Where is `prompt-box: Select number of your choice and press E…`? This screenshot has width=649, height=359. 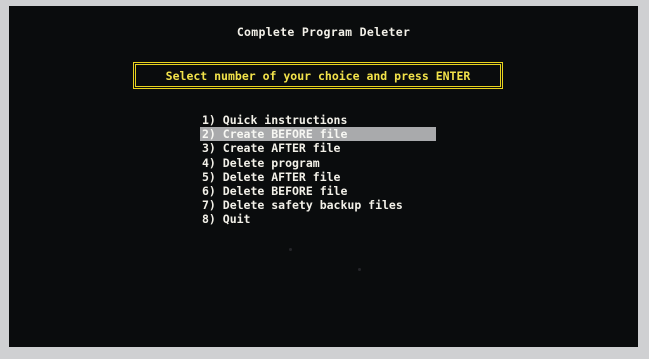
prompt-box: Select number of your choice and press E… is located at coordinates (318, 75).